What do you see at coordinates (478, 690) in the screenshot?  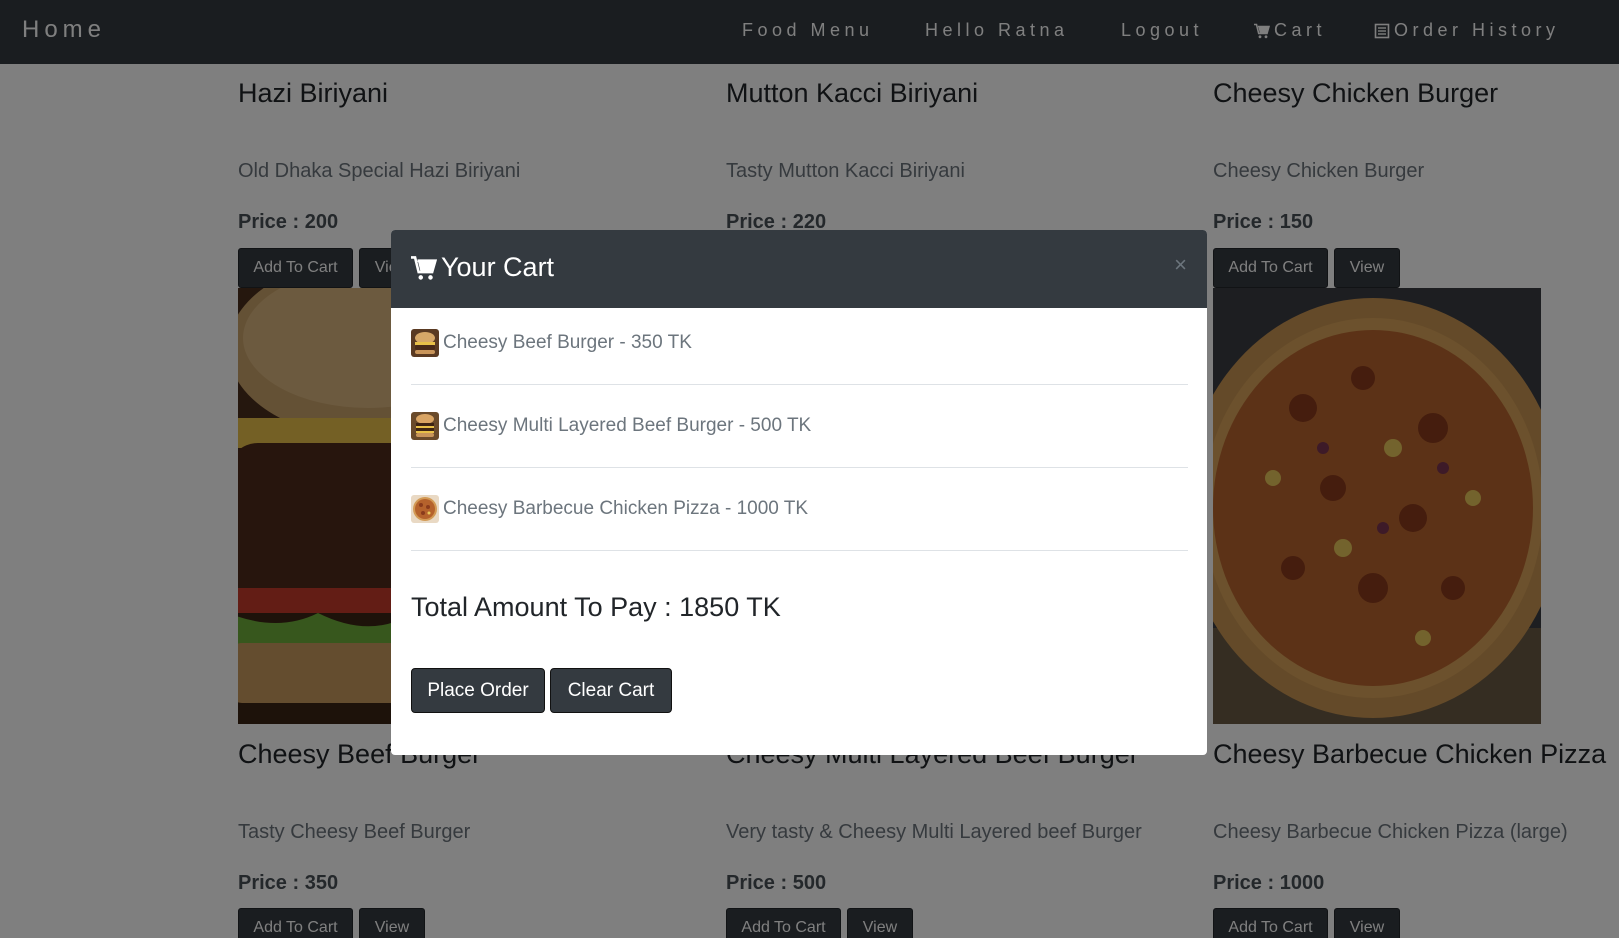 I see `place-order-button: Place Order` at bounding box center [478, 690].